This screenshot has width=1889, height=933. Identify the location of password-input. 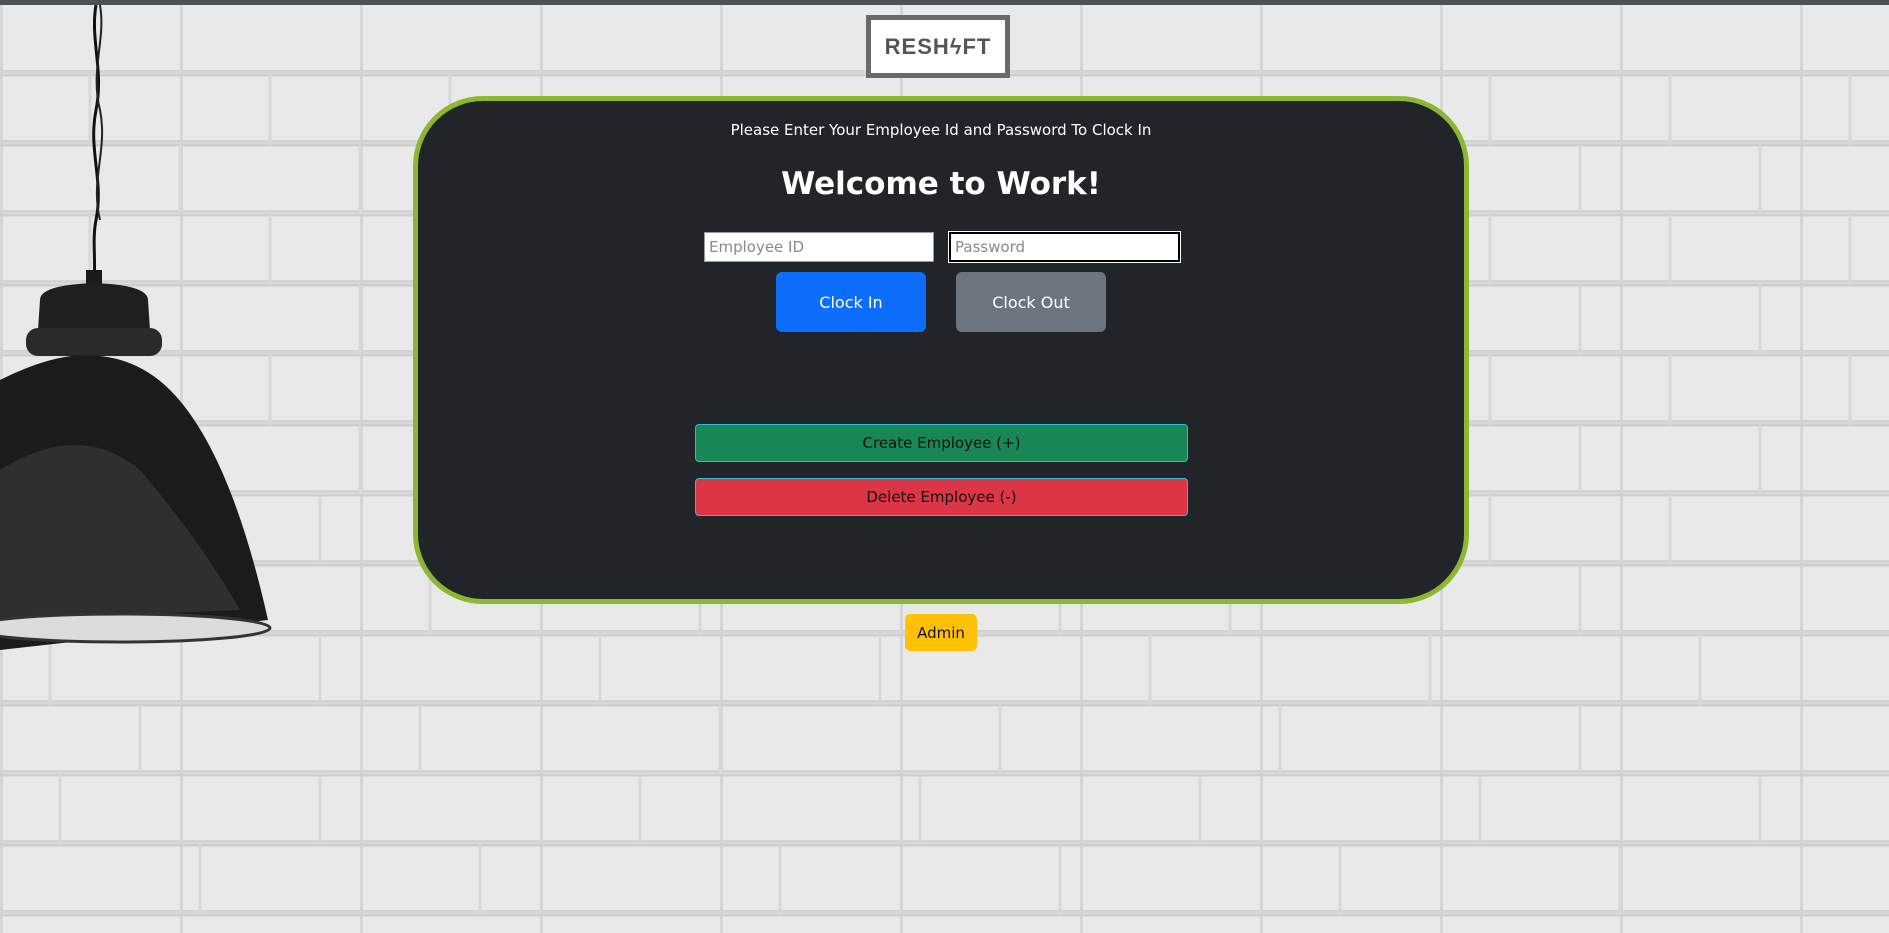
(1064, 247).